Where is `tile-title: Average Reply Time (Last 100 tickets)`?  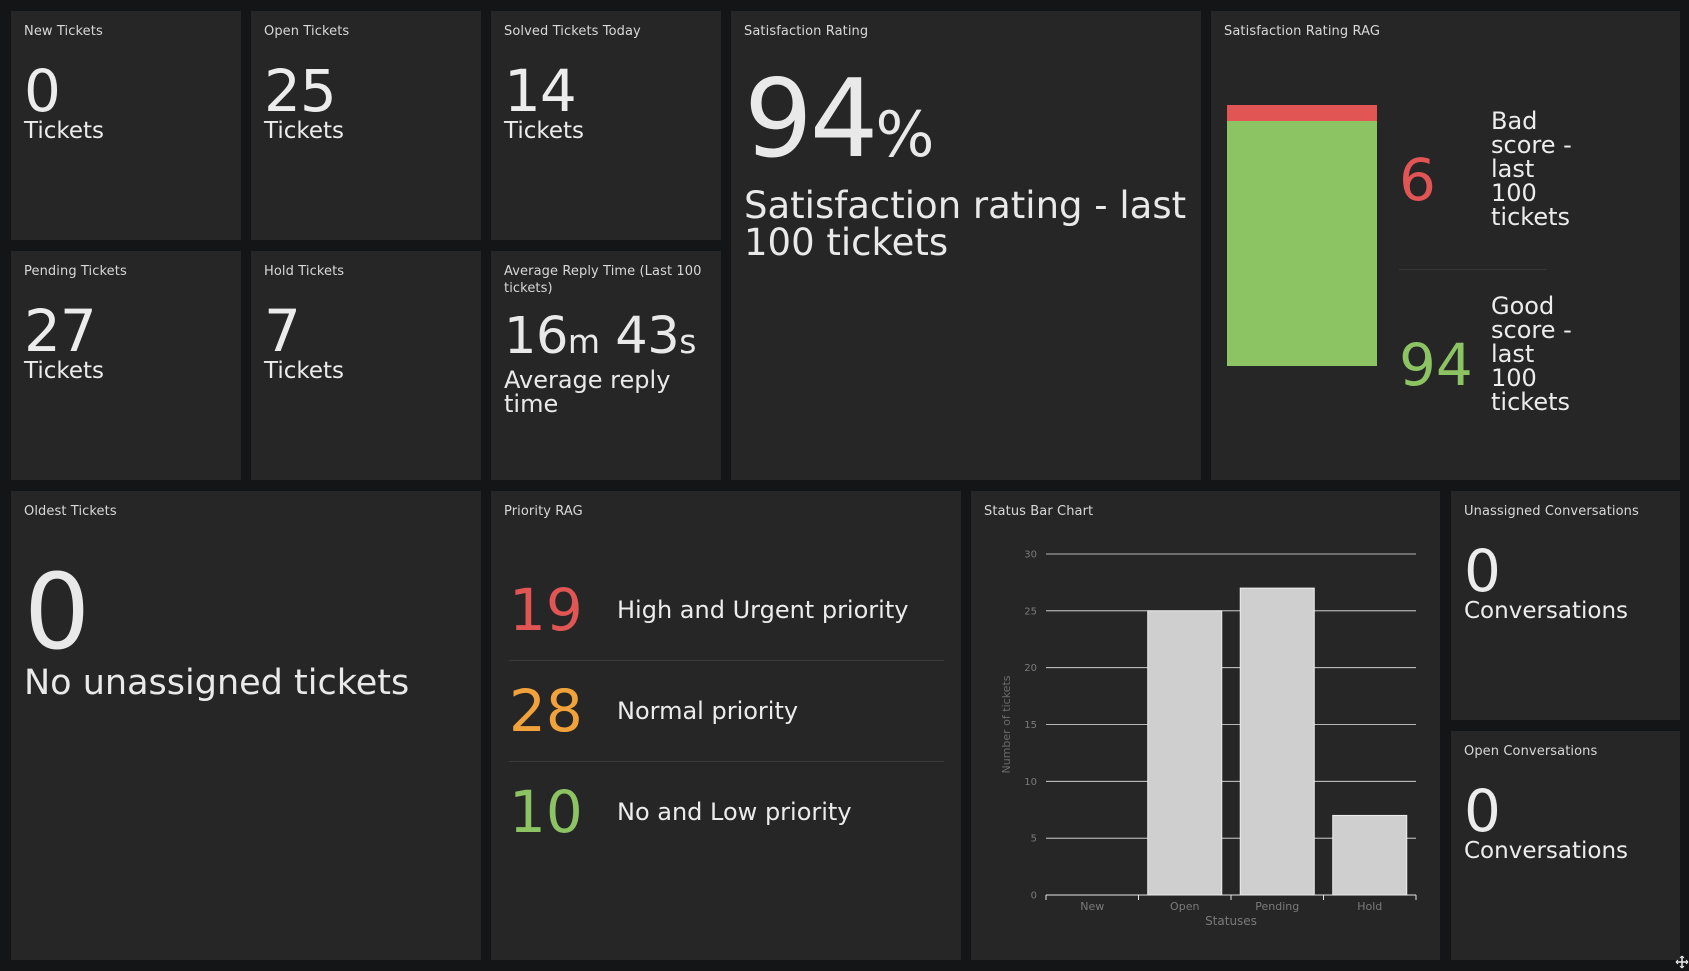
tile-title: Average Reply Time (Last 100 tickets) is located at coordinates (603, 280).